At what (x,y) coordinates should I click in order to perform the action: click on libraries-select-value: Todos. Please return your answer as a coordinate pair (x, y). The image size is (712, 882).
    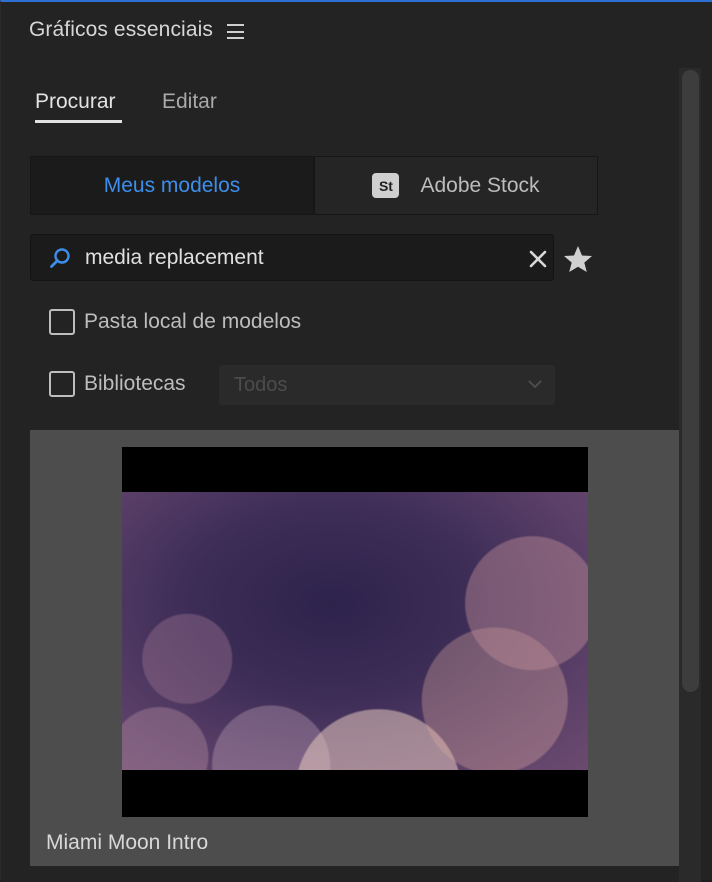
    Looking at the image, I should click on (261, 384).